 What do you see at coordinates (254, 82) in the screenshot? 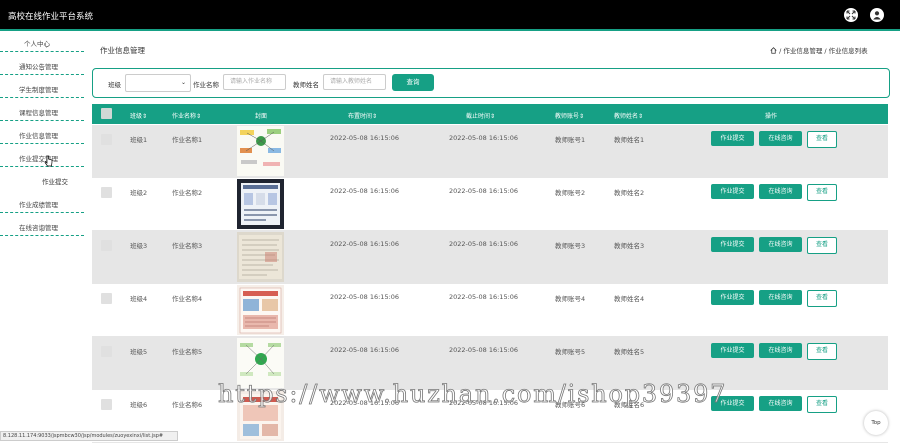
I see `homework-name-input` at bounding box center [254, 82].